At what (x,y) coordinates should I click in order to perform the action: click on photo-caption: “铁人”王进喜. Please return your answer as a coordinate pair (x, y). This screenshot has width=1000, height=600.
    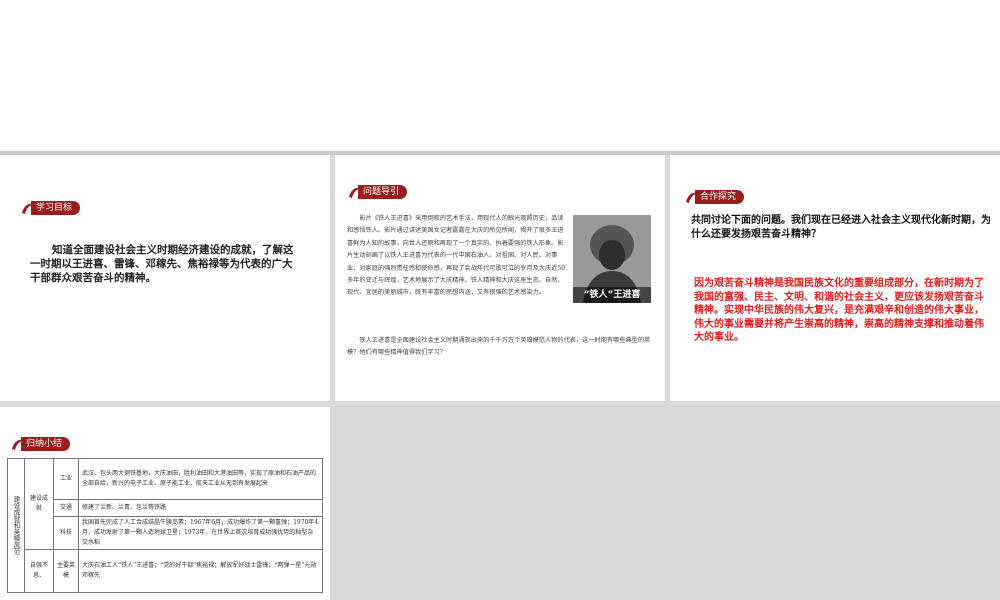
    Looking at the image, I should click on (612, 295).